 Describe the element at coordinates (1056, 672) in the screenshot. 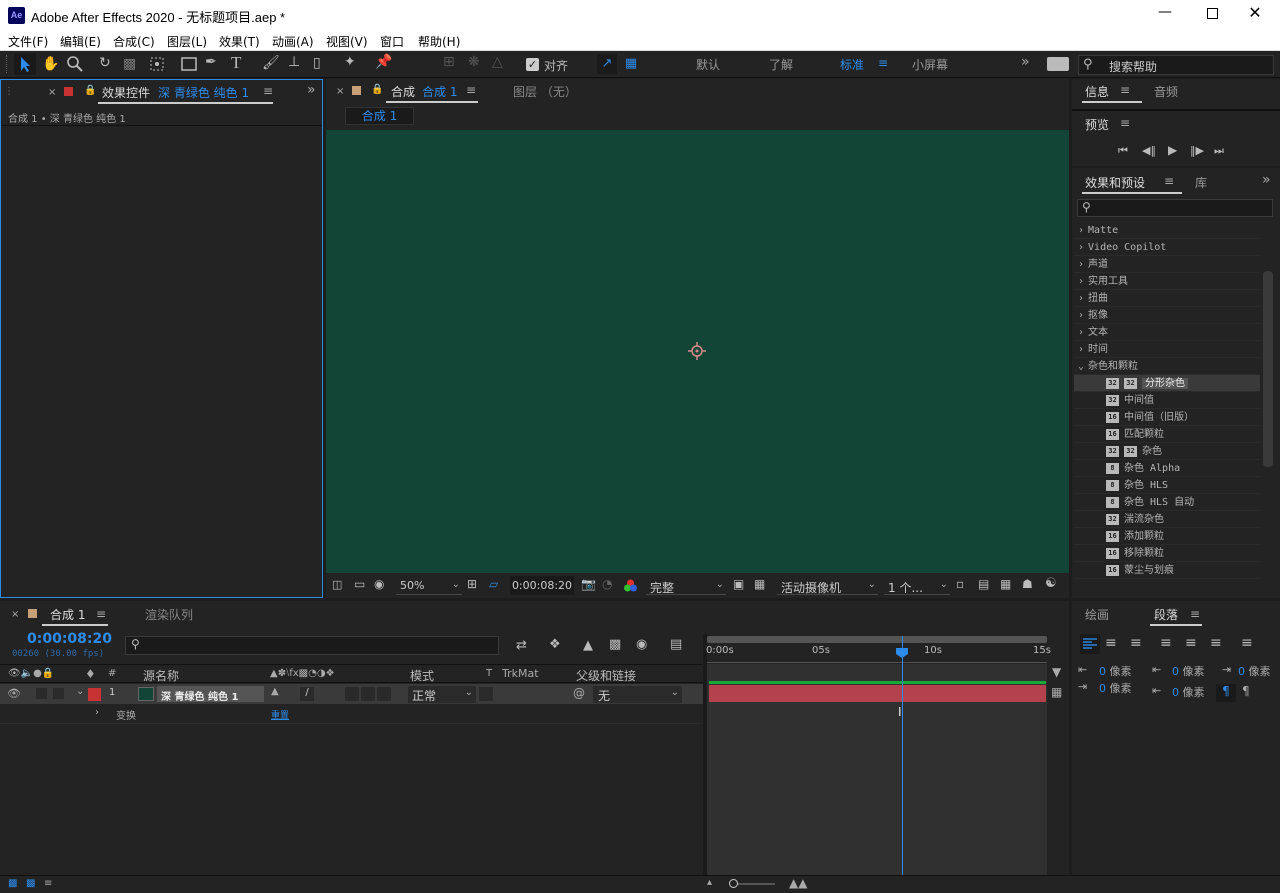

I see `comp-marker-bin-icon: ▼` at that location.